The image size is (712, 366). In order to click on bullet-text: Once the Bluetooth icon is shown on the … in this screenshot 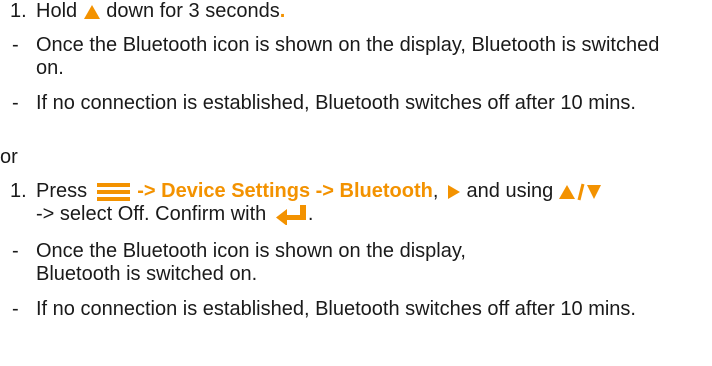, I will do `click(348, 56)`.